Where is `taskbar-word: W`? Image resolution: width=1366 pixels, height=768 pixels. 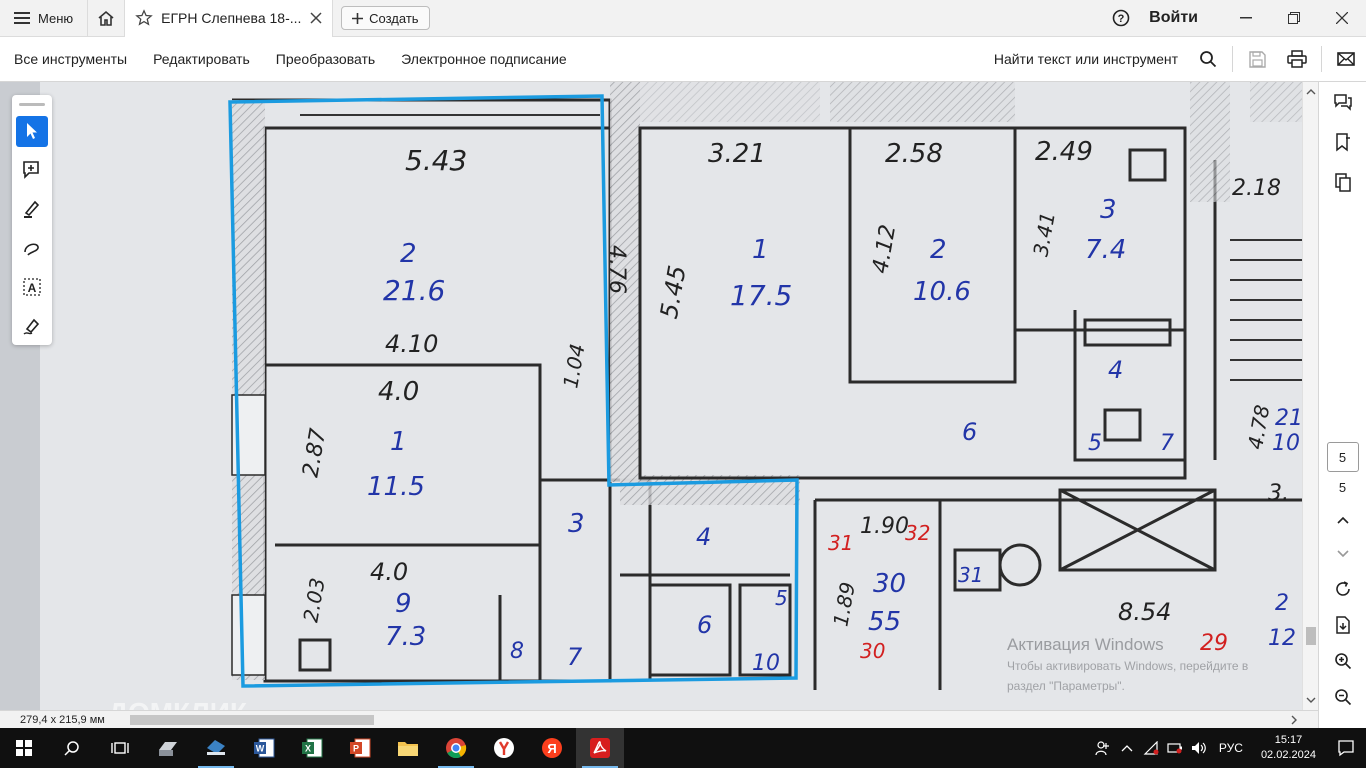 taskbar-word: W is located at coordinates (264, 748).